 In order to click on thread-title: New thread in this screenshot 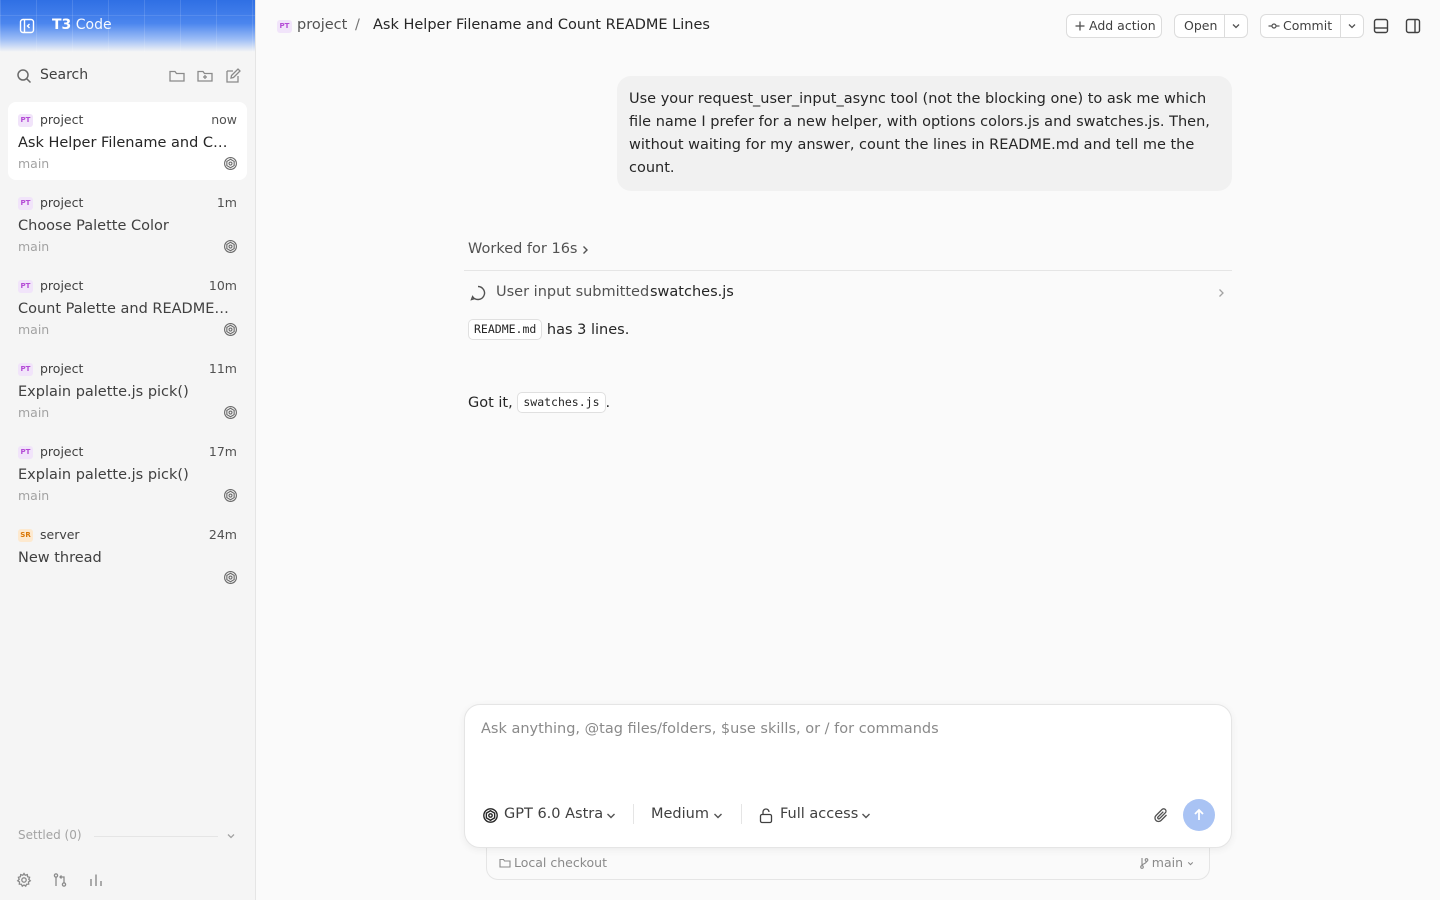, I will do `click(60, 558)`.